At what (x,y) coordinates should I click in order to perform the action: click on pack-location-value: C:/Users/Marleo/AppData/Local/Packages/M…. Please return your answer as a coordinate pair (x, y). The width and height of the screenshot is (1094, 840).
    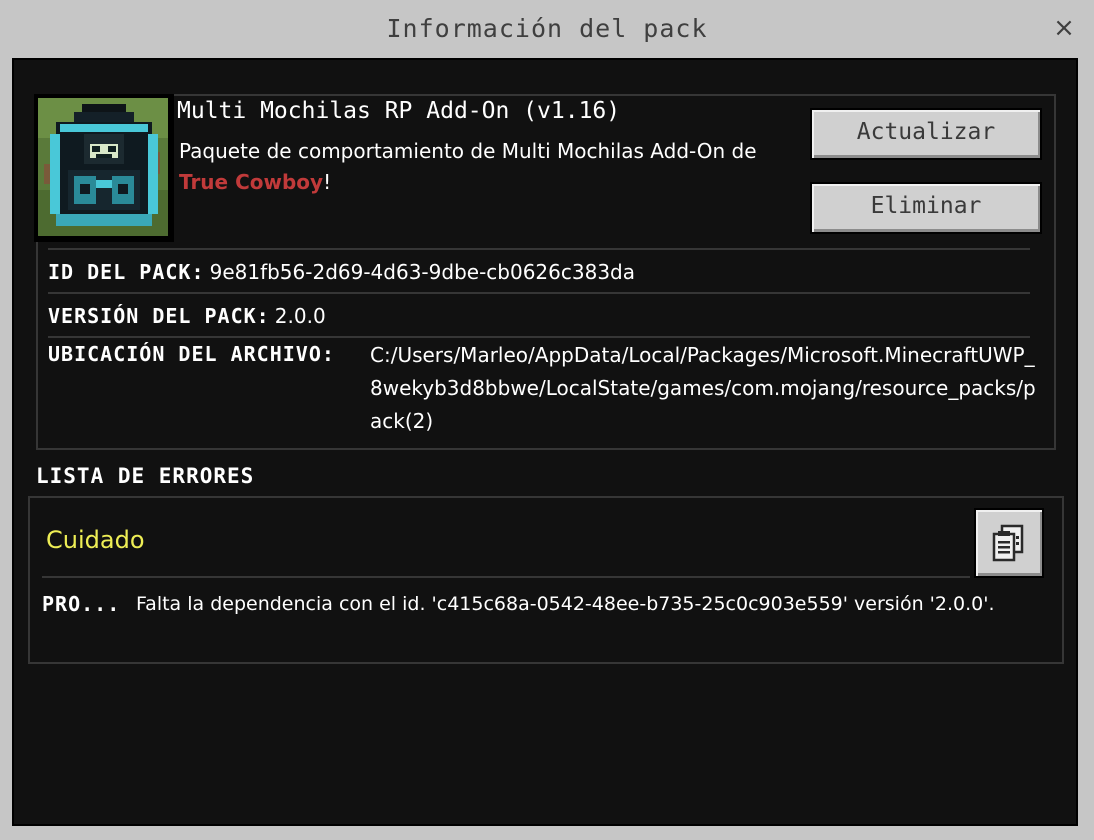
    Looking at the image, I should click on (703, 388).